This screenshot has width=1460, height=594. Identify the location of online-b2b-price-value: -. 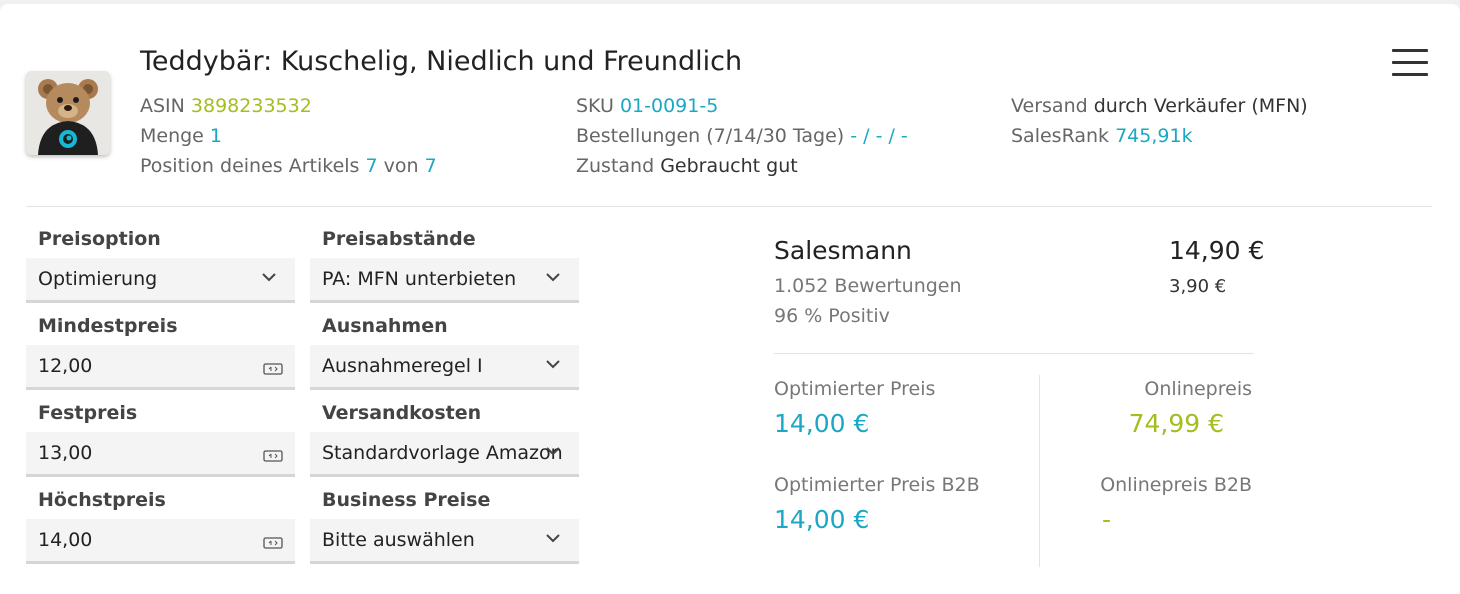
(1107, 519).